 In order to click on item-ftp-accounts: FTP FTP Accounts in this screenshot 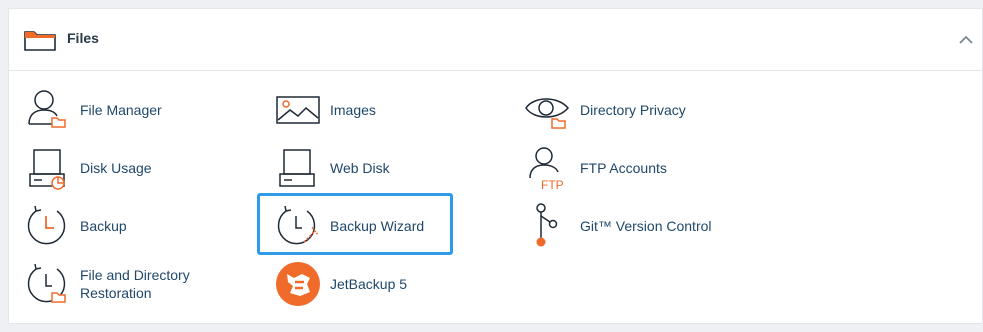, I will do `click(634, 168)`.